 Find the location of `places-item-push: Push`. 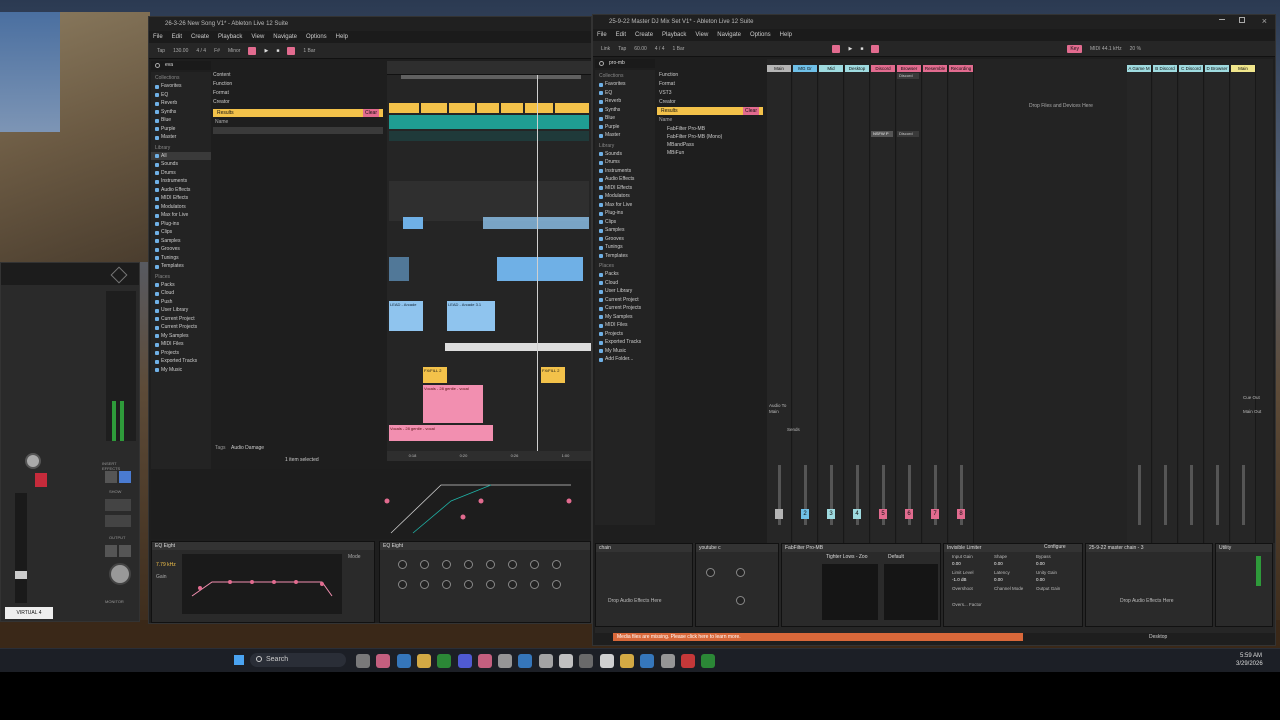

places-item-push: Push is located at coordinates (181, 302).